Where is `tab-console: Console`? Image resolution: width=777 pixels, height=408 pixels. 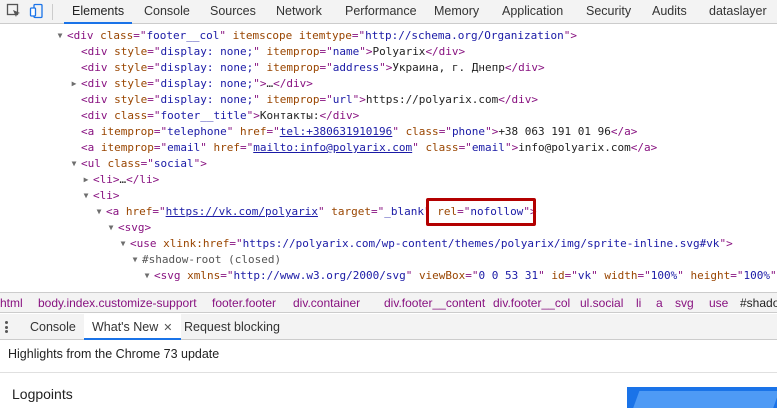
tab-console: Console is located at coordinates (167, 12).